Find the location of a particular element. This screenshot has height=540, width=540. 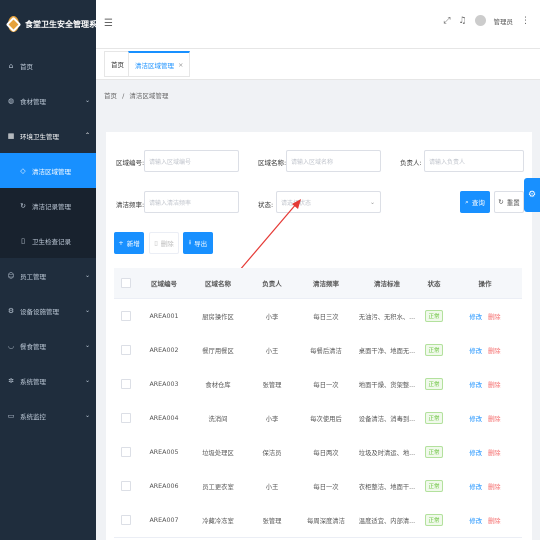

sidebar-item-monitor: ▭ 系统监控 ⌄ is located at coordinates (48, 415).